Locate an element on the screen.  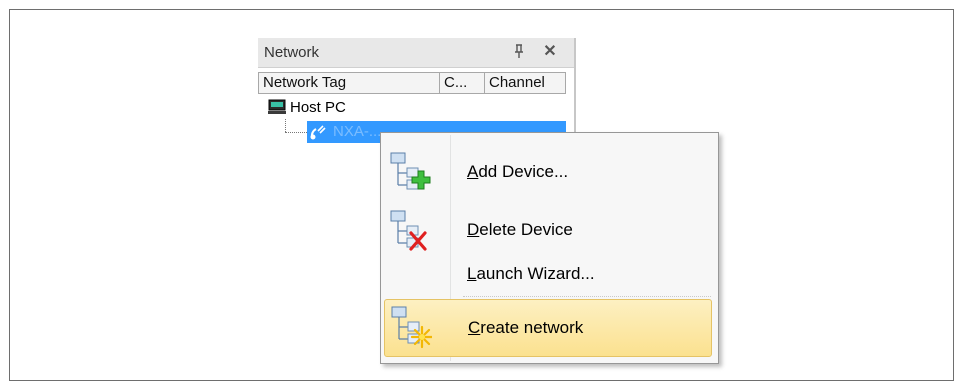
create-network-icon is located at coordinates (412, 327).